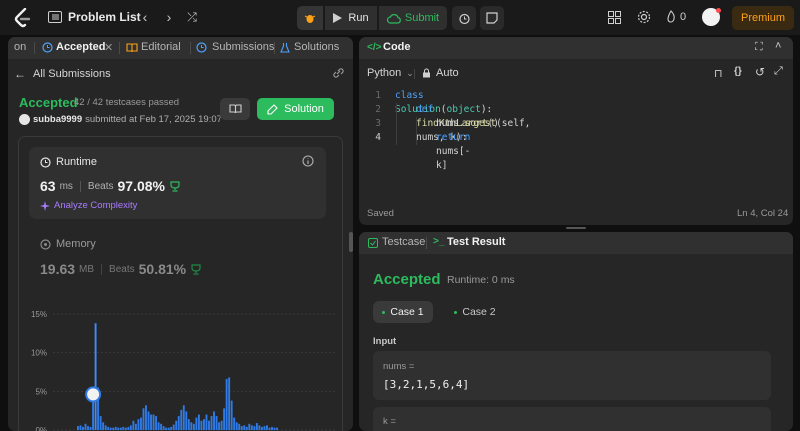 This screenshot has height=431, width=800. What do you see at coordinates (351, 18) in the screenshot?
I see `run-button: Run` at bounding box center [351, 18].